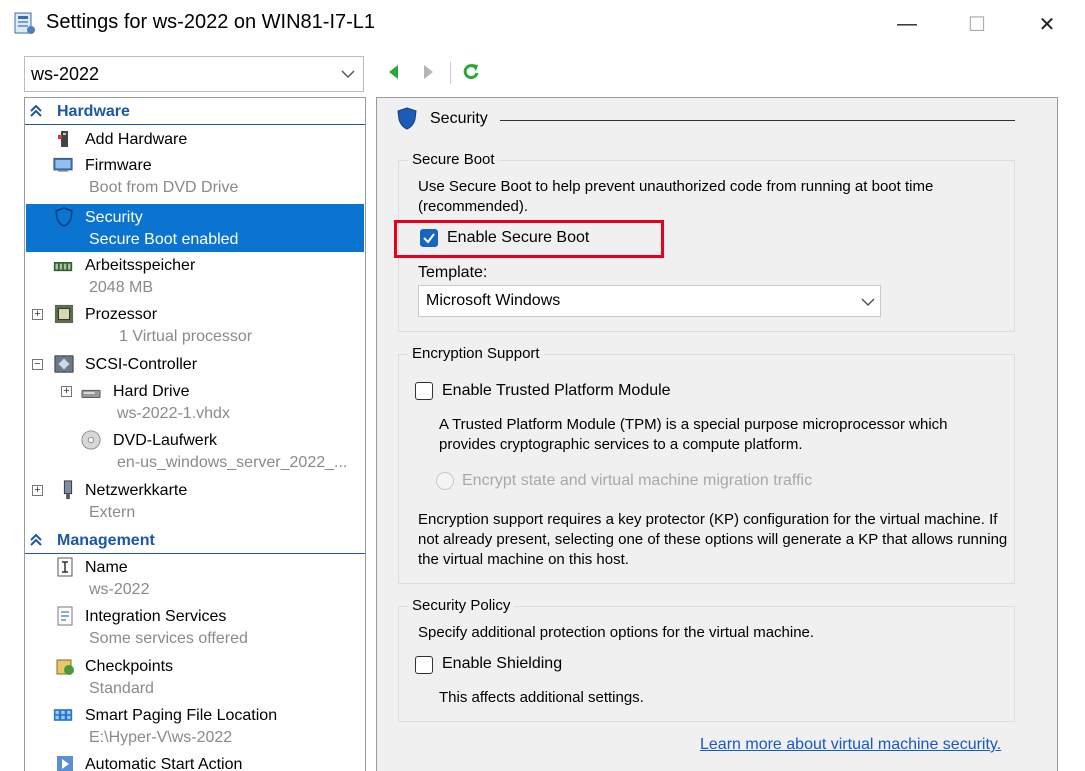  What do you see at coordinates (476, 353) in the screenshot?
I see `encryption-group-title: Encryption Support` at bounding box center [476, 353].